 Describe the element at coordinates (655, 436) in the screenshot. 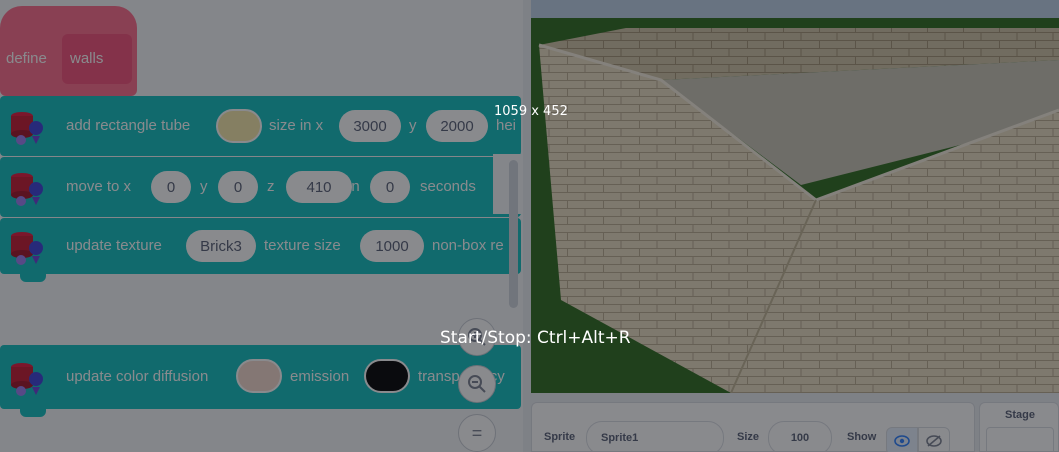

I see `sprite-name-input: Sprite1` at that location.